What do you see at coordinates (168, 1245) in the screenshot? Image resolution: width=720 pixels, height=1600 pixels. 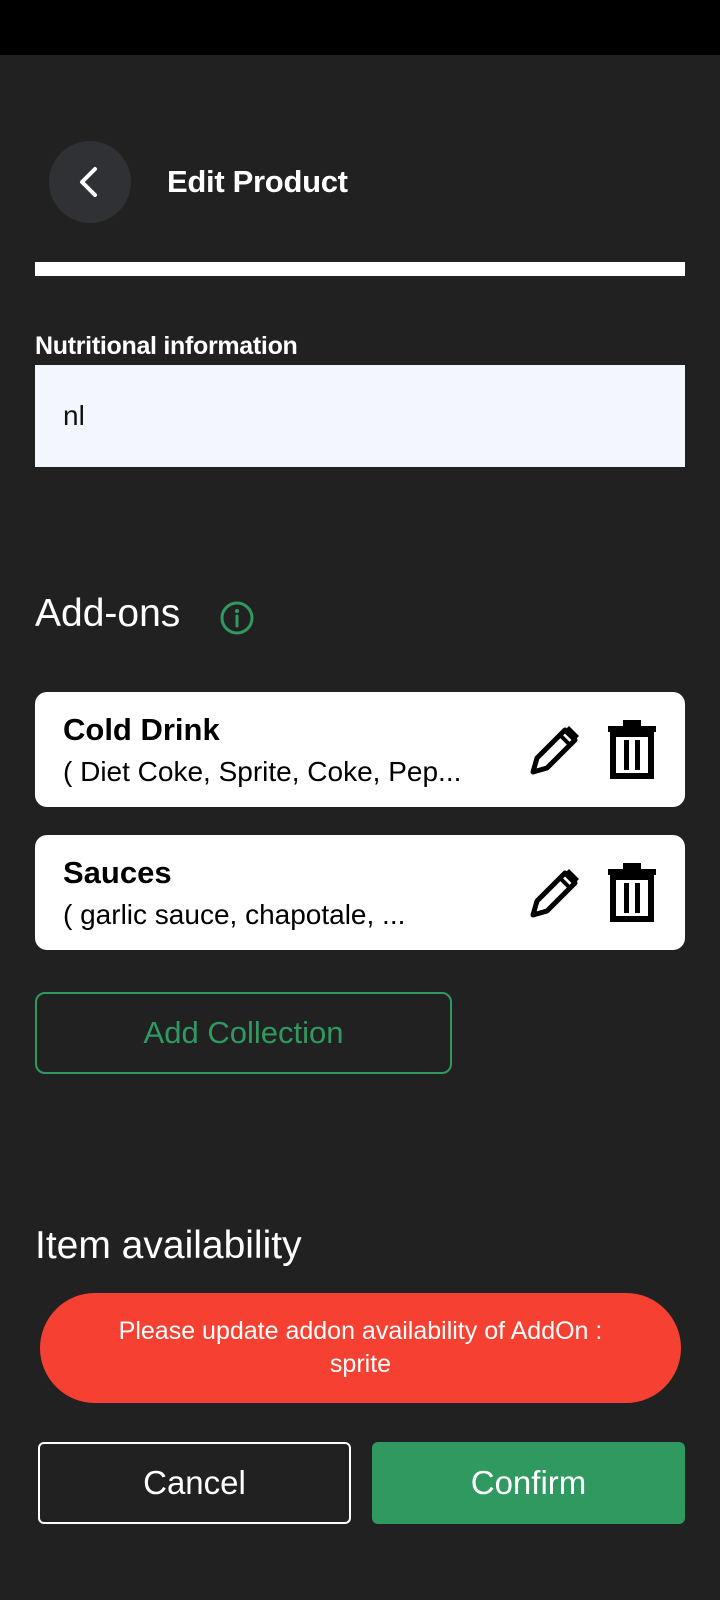 I see `availability-title: Item availability` at bounding box center [168, 1245].